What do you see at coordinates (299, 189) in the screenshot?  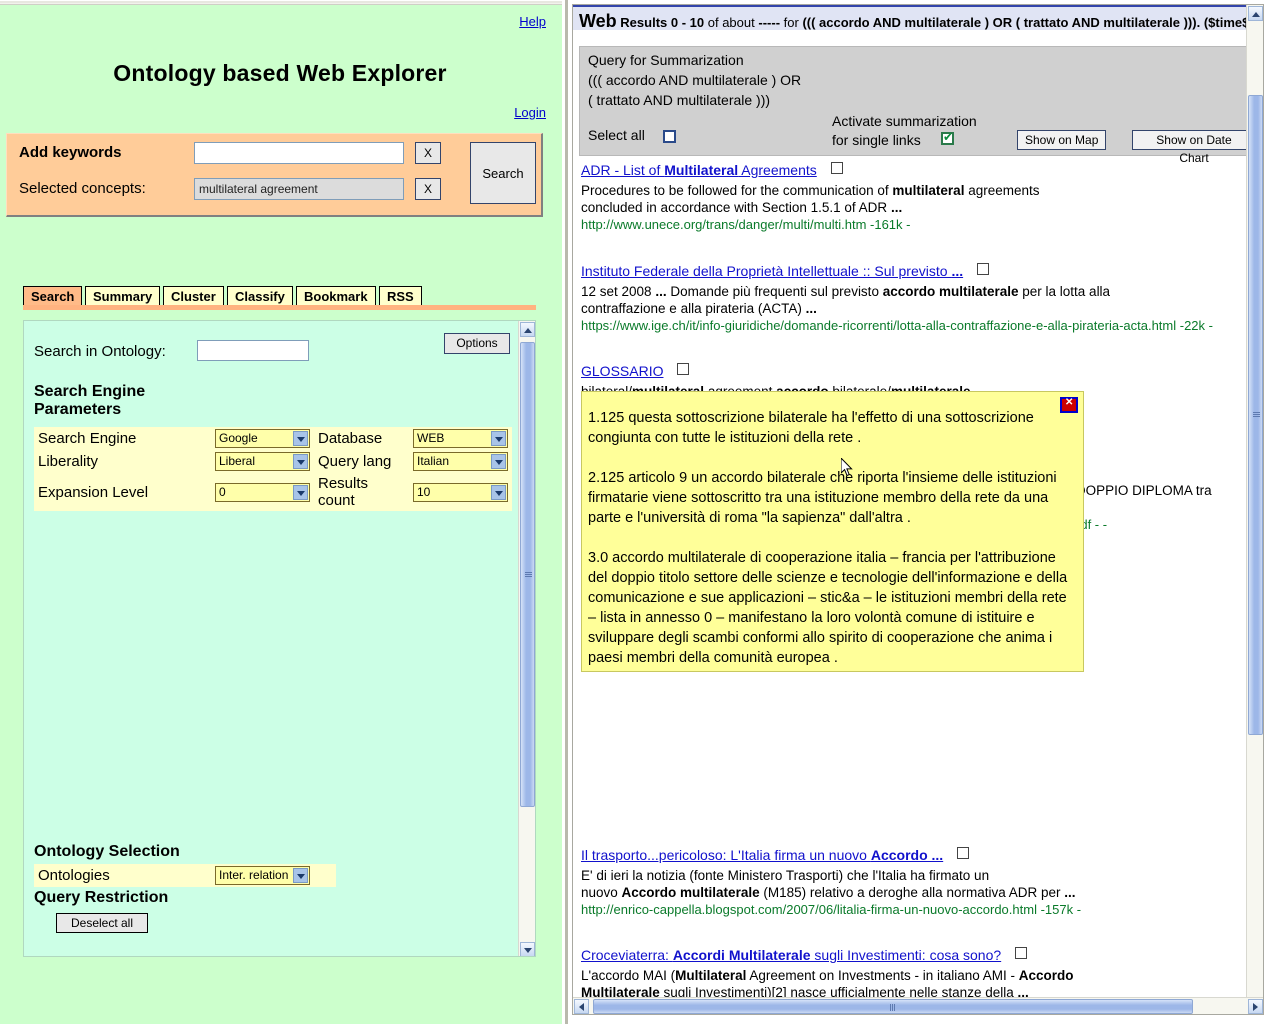 I see `selected-concepts-input` at bounding box center [299, 189].